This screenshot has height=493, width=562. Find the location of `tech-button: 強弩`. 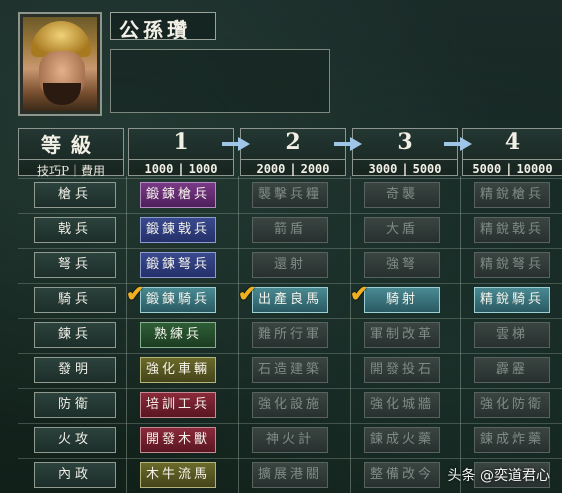

tech-button: 強弩 is located at coordinates (402, 265).